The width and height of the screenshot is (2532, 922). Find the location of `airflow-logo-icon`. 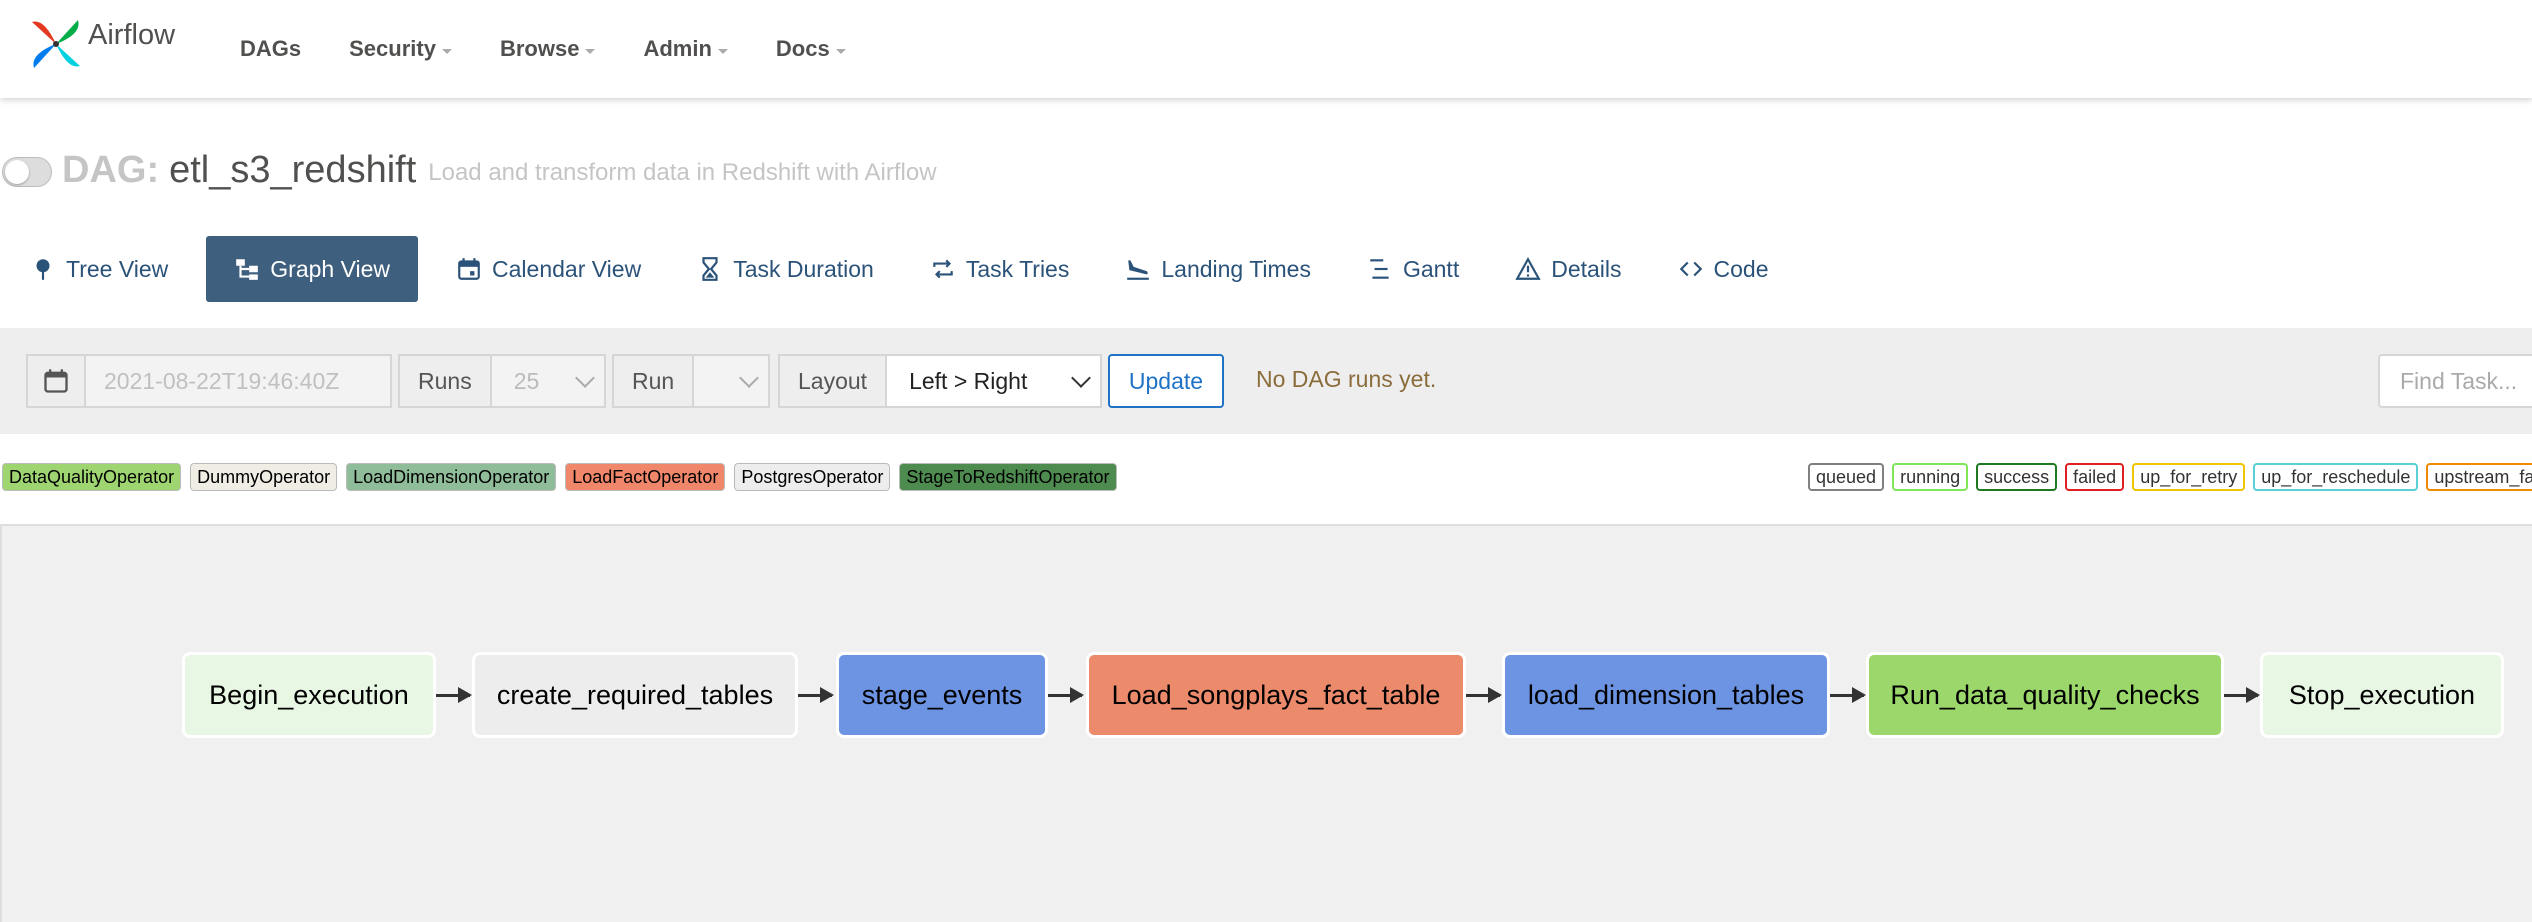

airflow-logo-icon is located at coordinates (56, 44).